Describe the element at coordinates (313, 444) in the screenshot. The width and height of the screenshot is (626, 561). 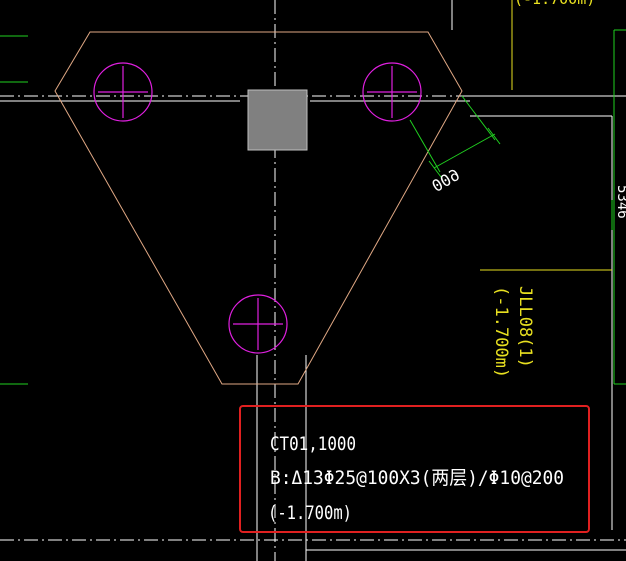
I see `pile-cap-label: CT01,1000` at that location.